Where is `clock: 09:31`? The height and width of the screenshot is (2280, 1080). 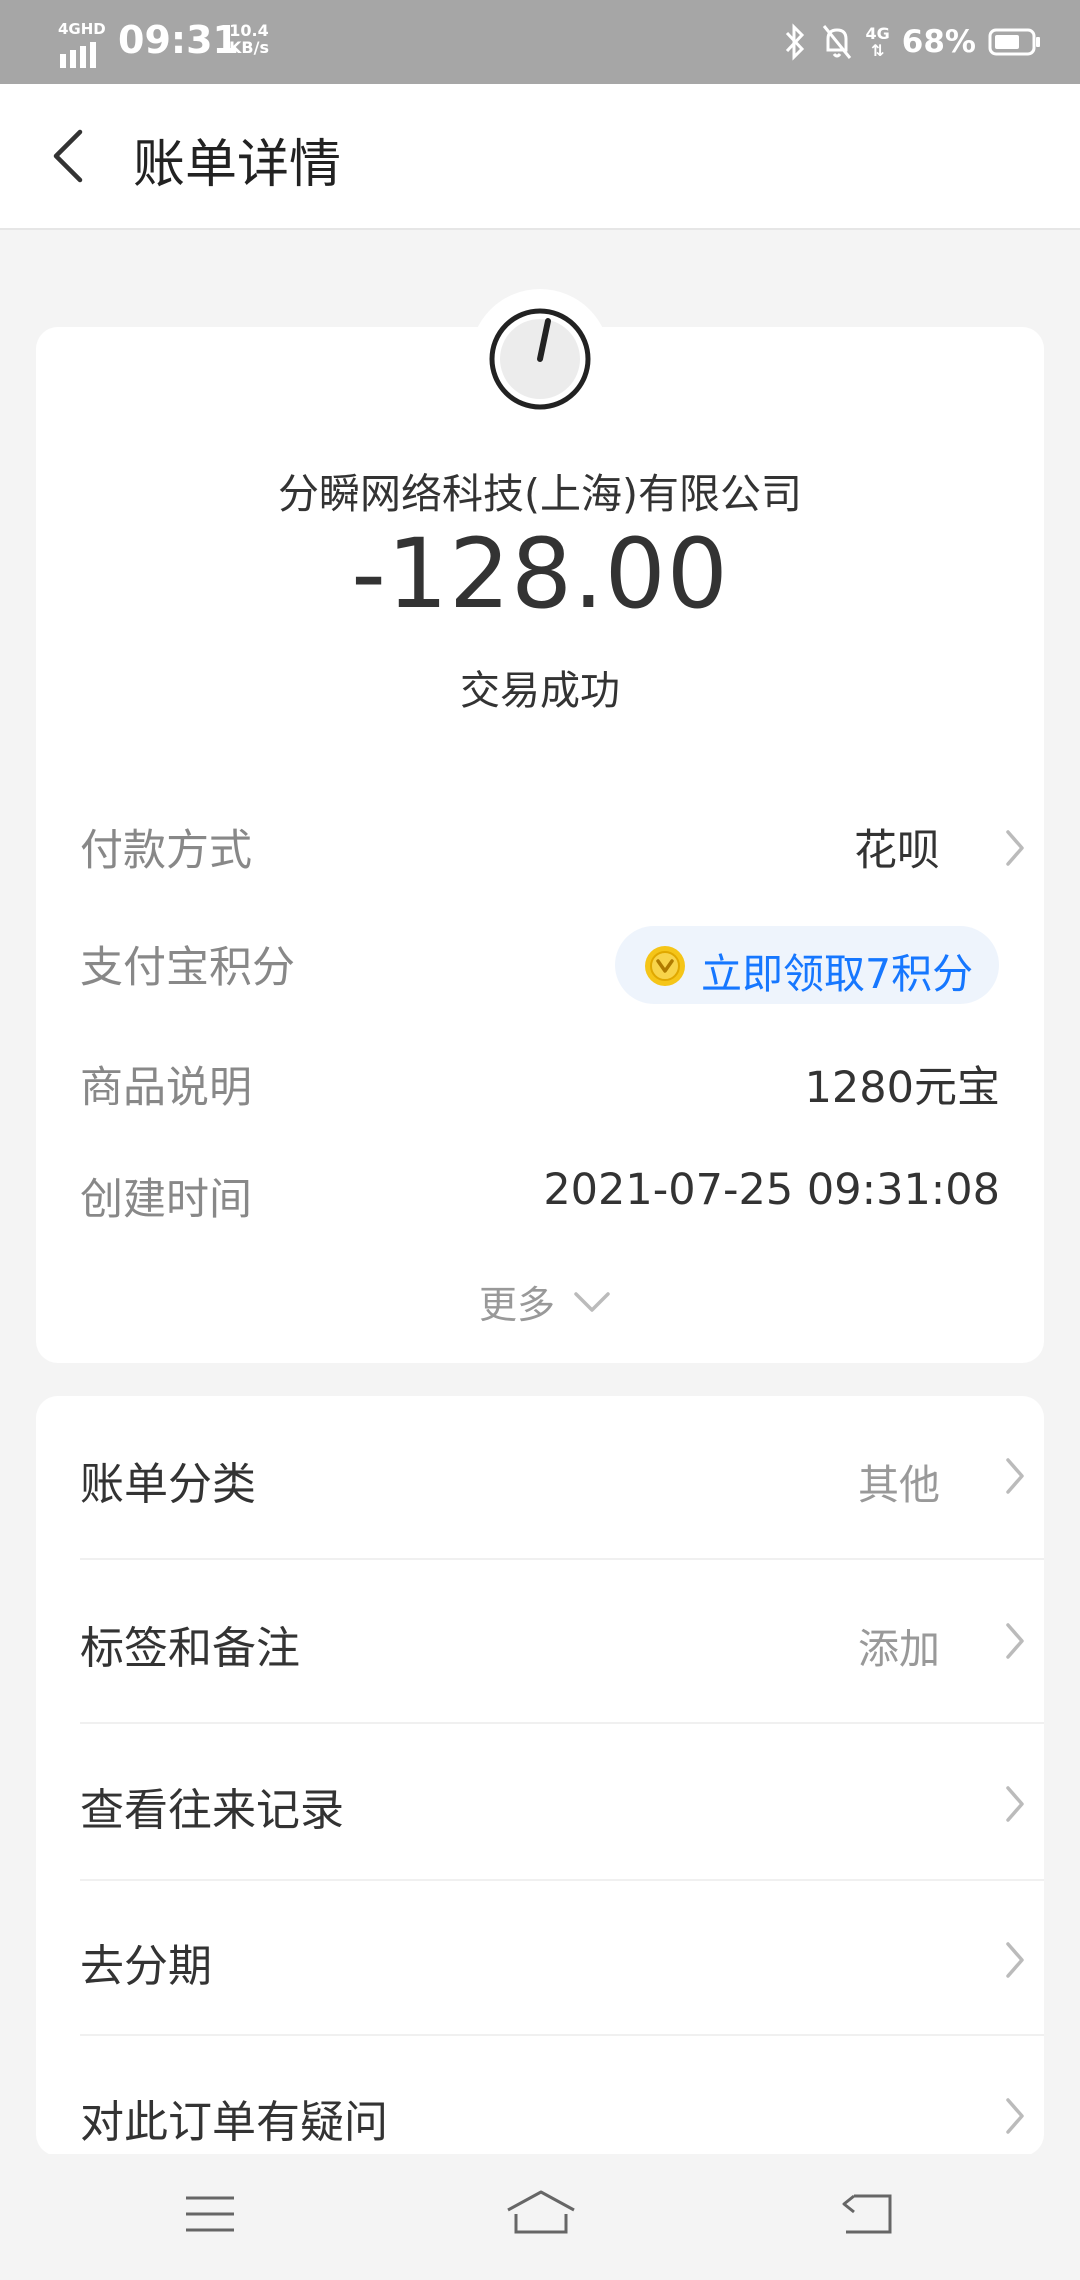 clock: 09:31 is located at coordinates (178, 40).